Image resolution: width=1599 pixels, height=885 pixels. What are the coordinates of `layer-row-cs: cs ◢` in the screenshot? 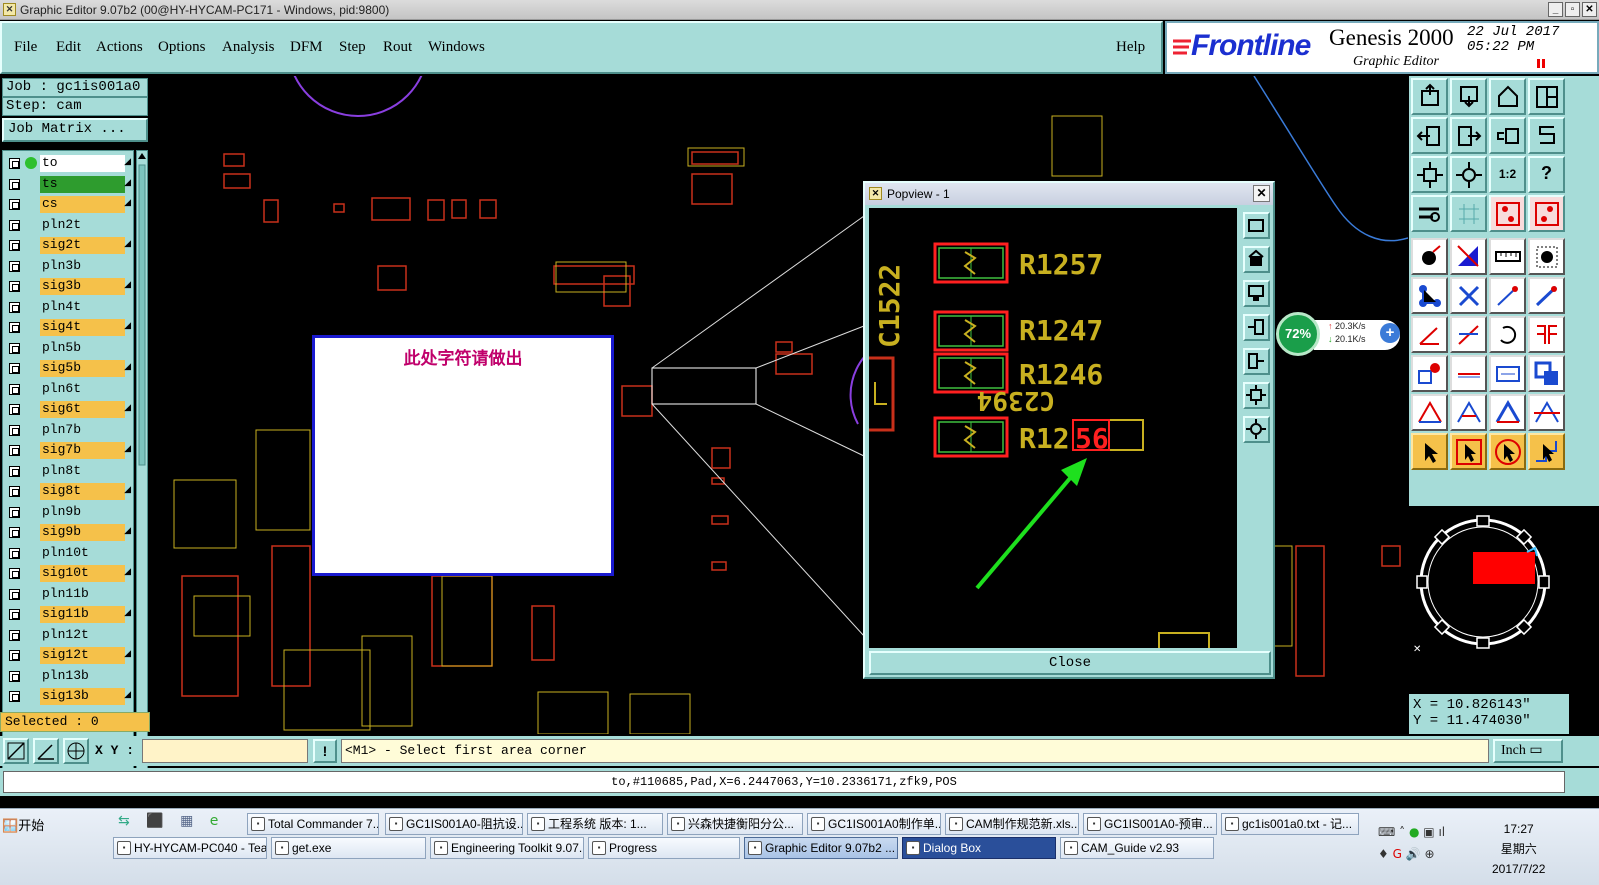 It's located at (69, 204).